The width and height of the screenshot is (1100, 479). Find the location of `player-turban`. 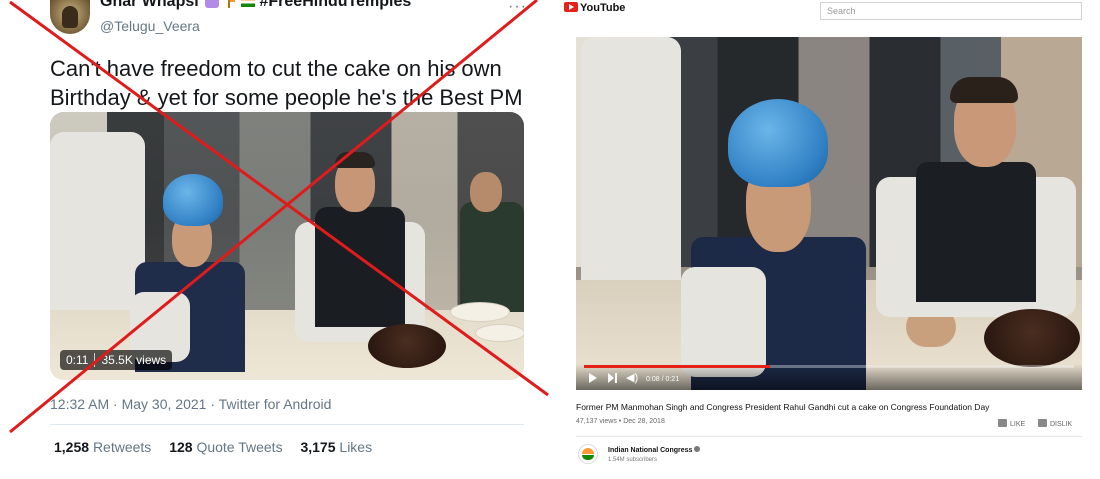

player-turban is located at coordinates (778, 143).